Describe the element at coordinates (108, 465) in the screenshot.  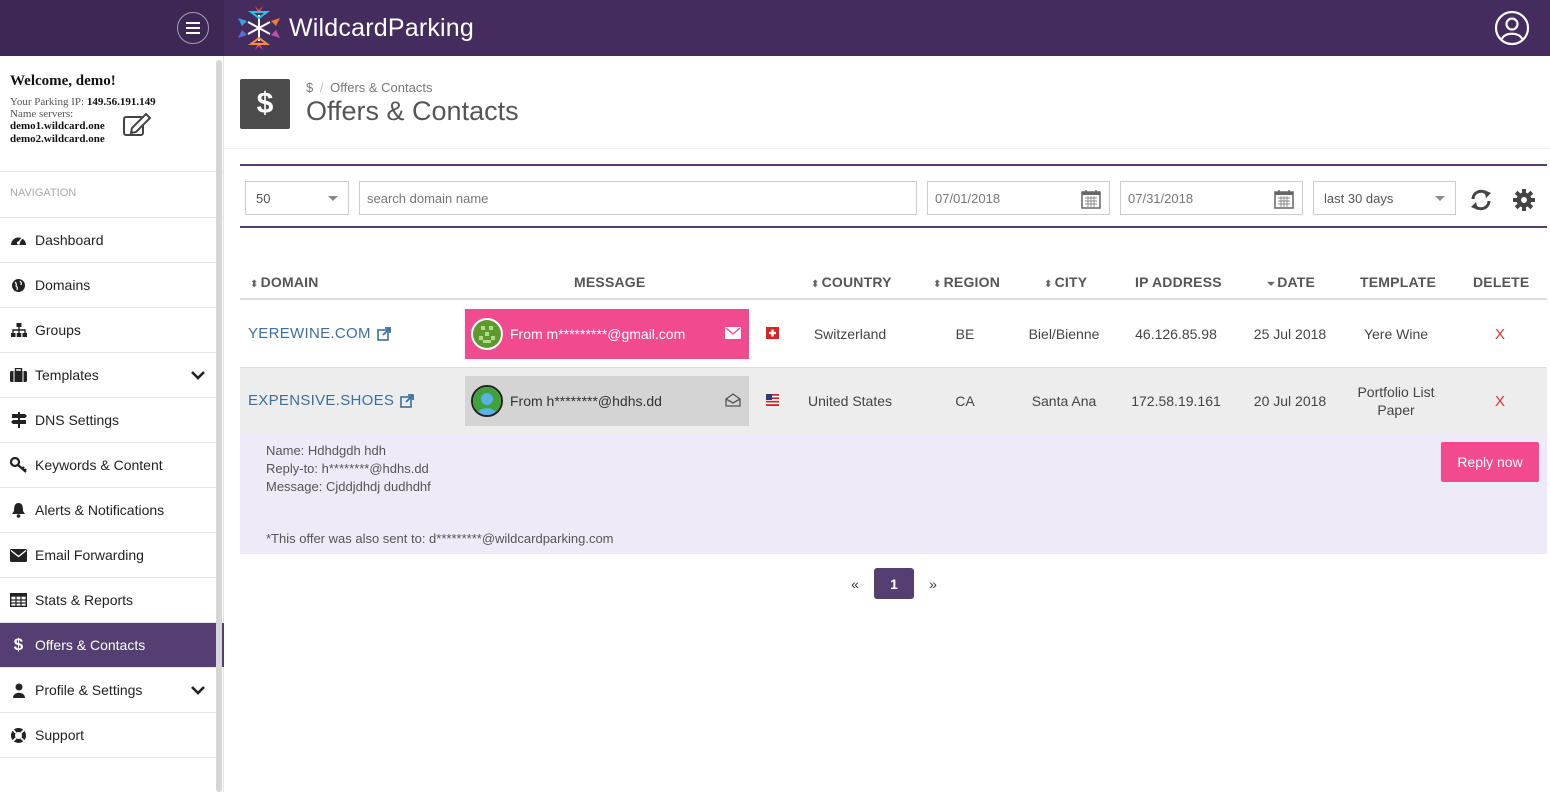
I see `sidebar-item-keywords-content: Keywords & Content` at that location.